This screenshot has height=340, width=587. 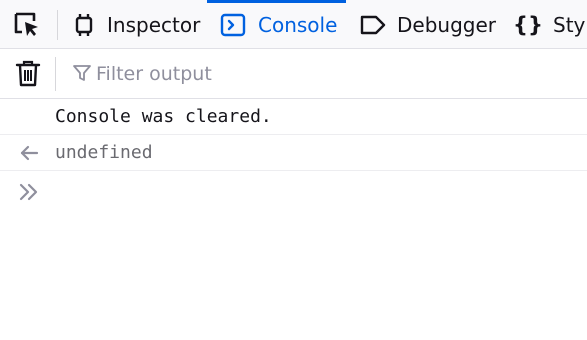 I want to click on console-icon, so click(x=233, y=25).